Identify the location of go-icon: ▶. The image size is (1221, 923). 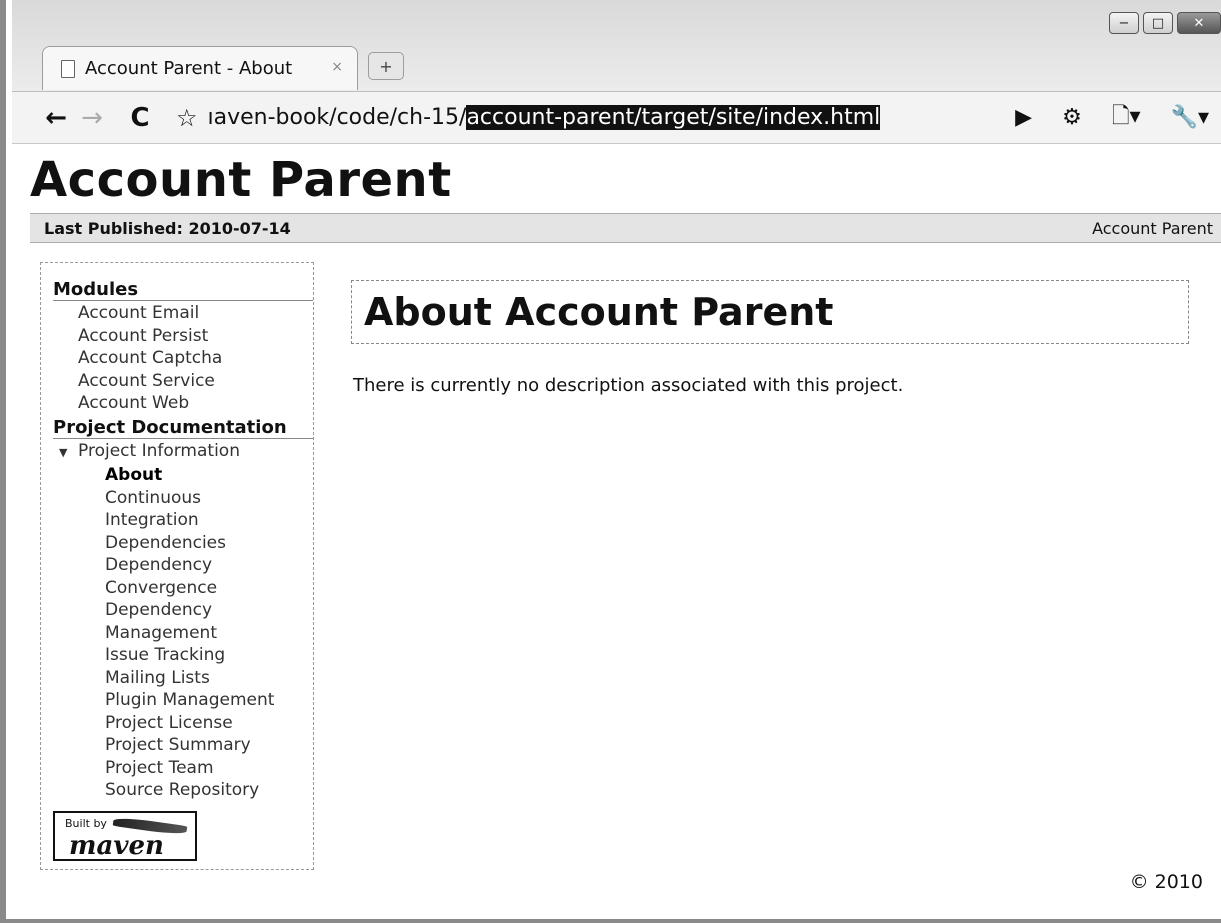
(1023, 117).